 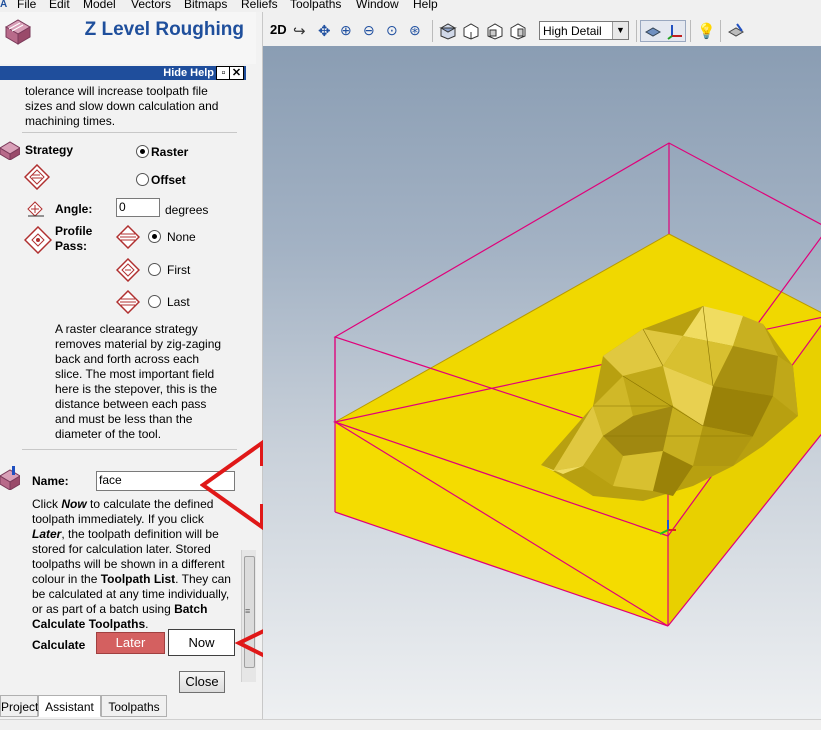 What do you see at coordinates (178, 73) in the screenshot?
I see `hide-help-link: Hide Help` at bounding box center [178, 73].